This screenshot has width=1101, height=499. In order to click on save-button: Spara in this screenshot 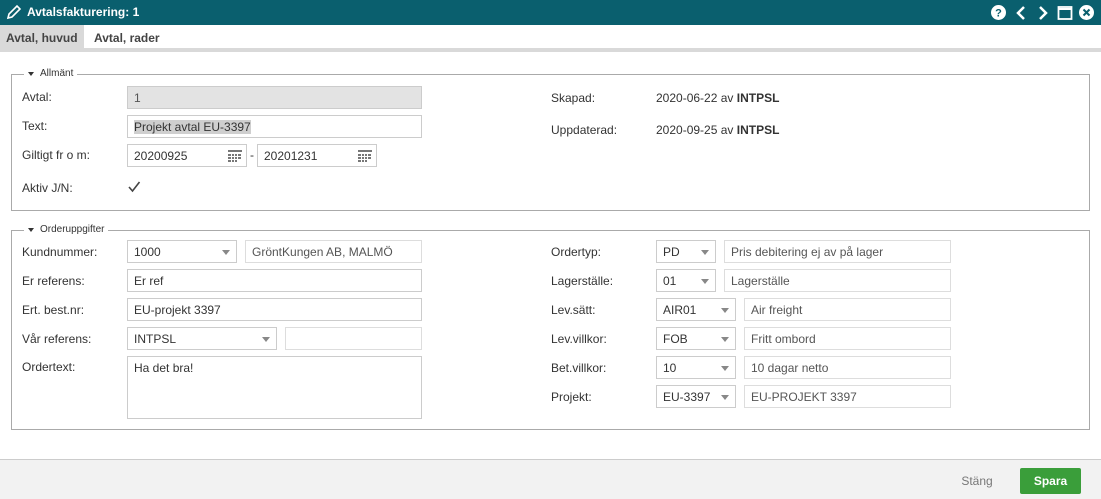, I will do `click(1050, 481)`.